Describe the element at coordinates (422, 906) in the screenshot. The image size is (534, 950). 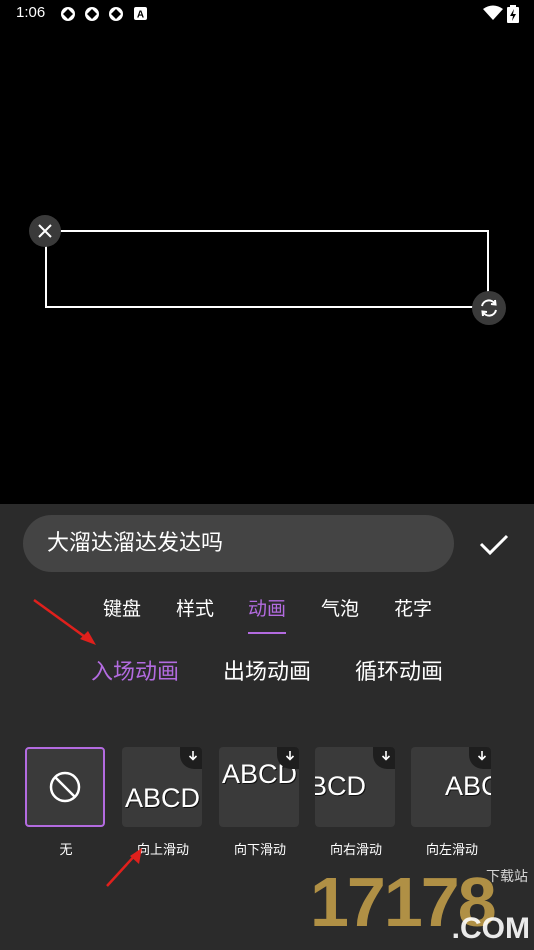
I see `site-watermark: 17178 下载站 .COM` at that location.